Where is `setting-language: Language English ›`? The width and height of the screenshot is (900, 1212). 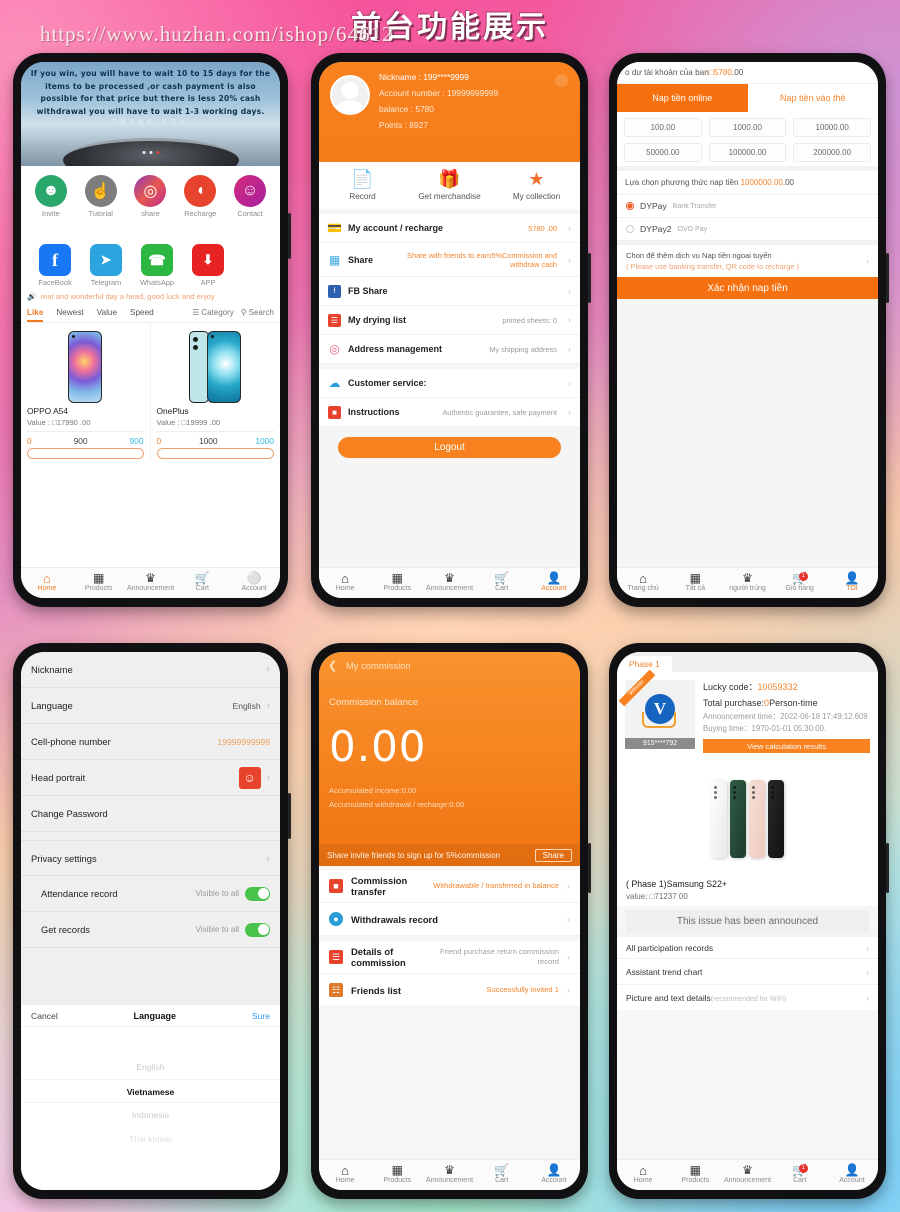
setting-language: Language English › is located at coordinates (150, 706).